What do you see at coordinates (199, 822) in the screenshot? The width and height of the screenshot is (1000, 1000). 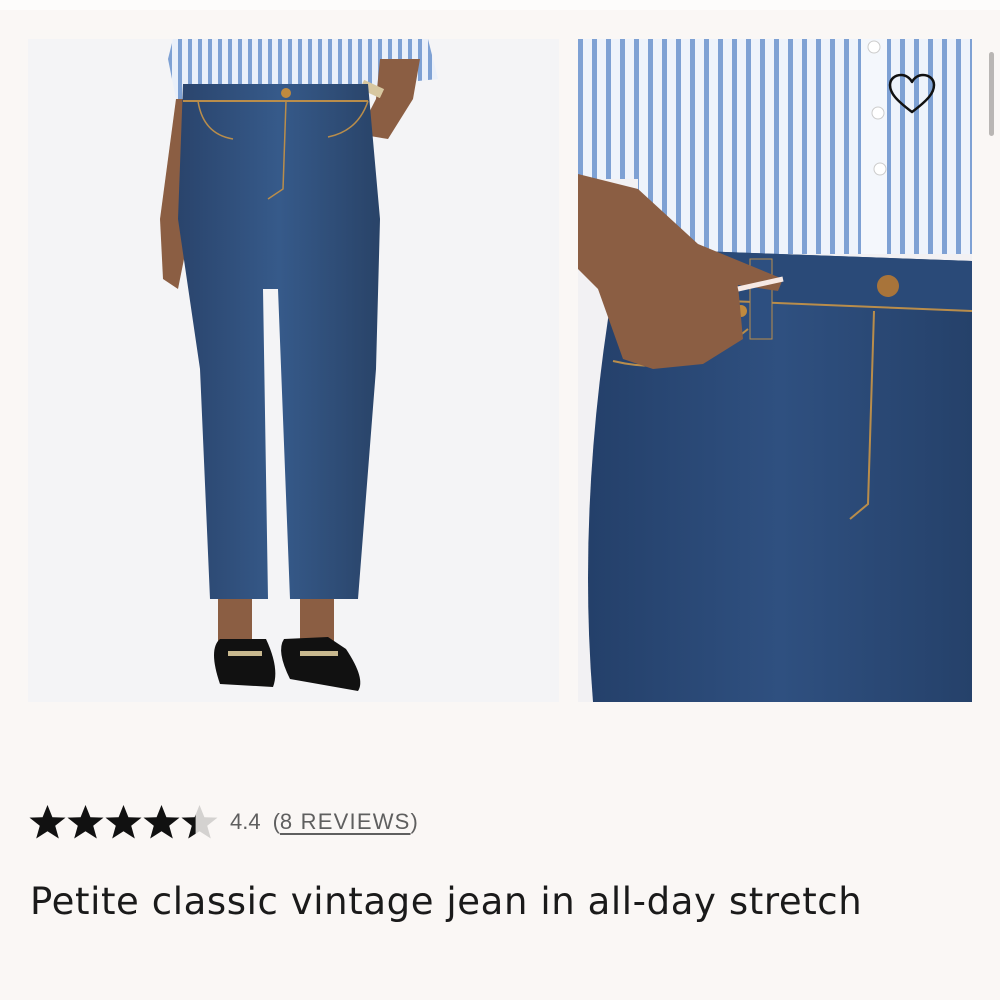 I see `star-partial-icon` at bounding box center [199, 822].